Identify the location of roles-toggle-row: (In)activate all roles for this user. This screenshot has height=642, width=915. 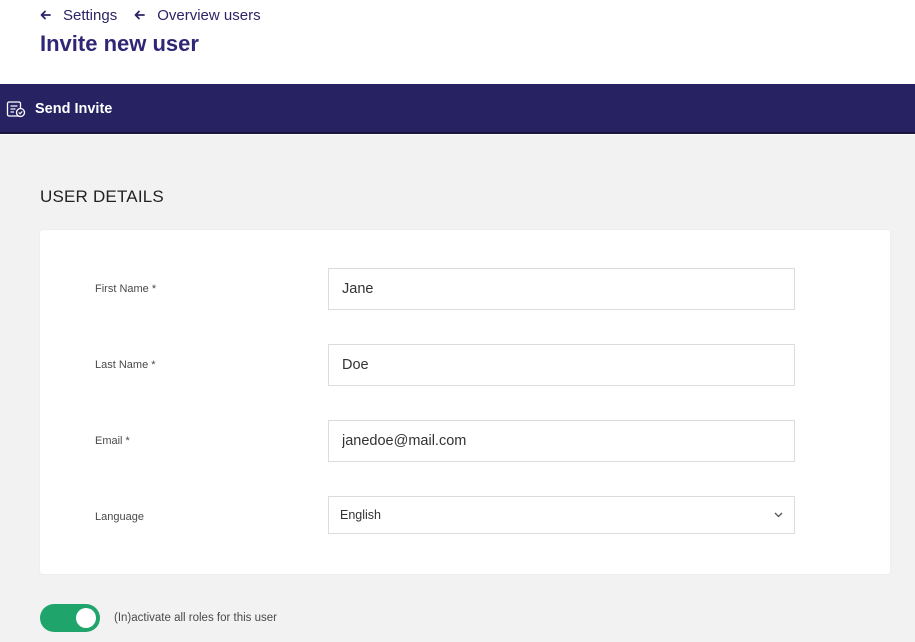
(158, 618).